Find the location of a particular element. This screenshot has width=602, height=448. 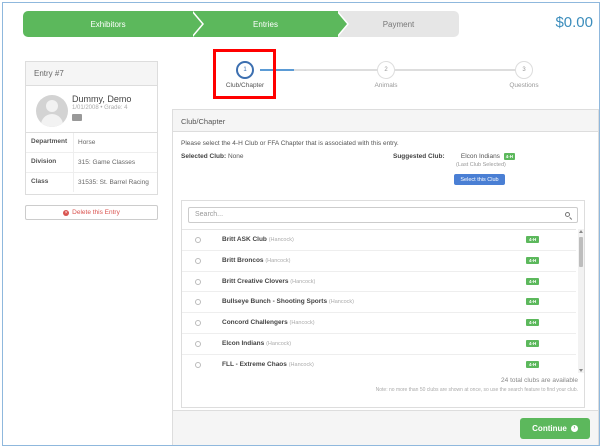

selected-club-value: None is located at coordinates (235, 156).